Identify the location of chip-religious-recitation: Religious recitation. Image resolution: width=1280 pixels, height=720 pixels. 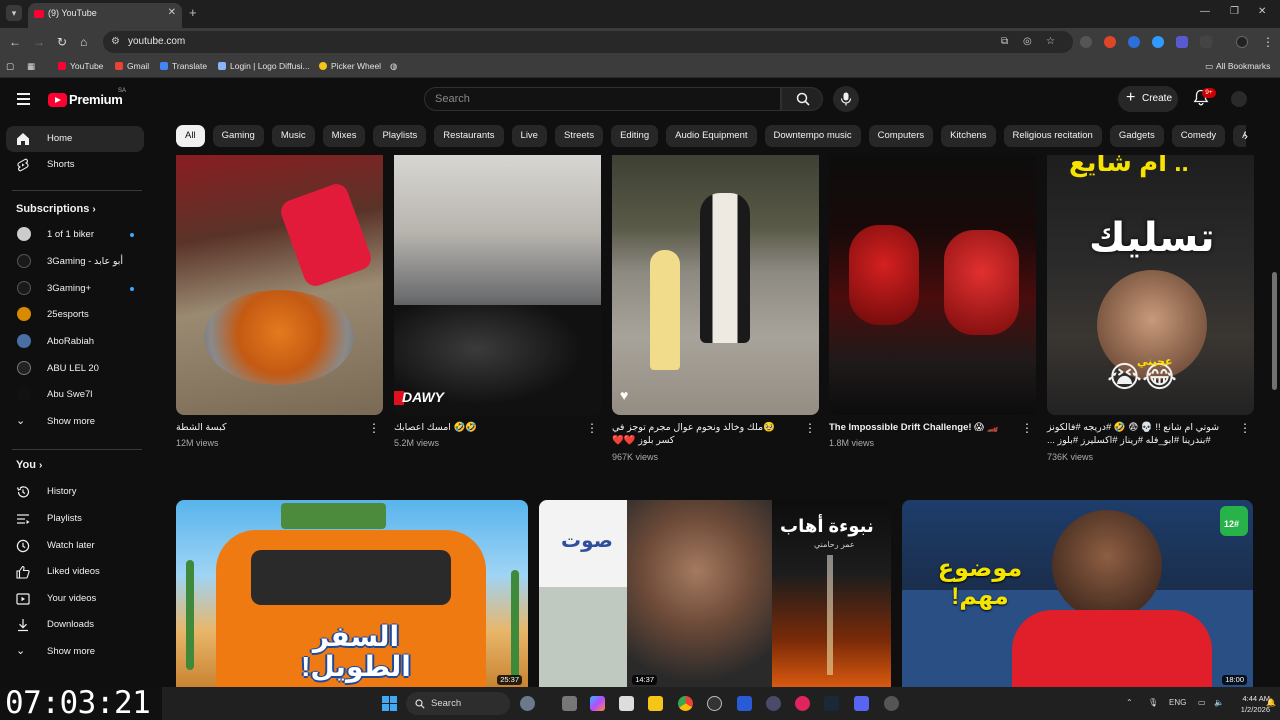
(1052, 136).